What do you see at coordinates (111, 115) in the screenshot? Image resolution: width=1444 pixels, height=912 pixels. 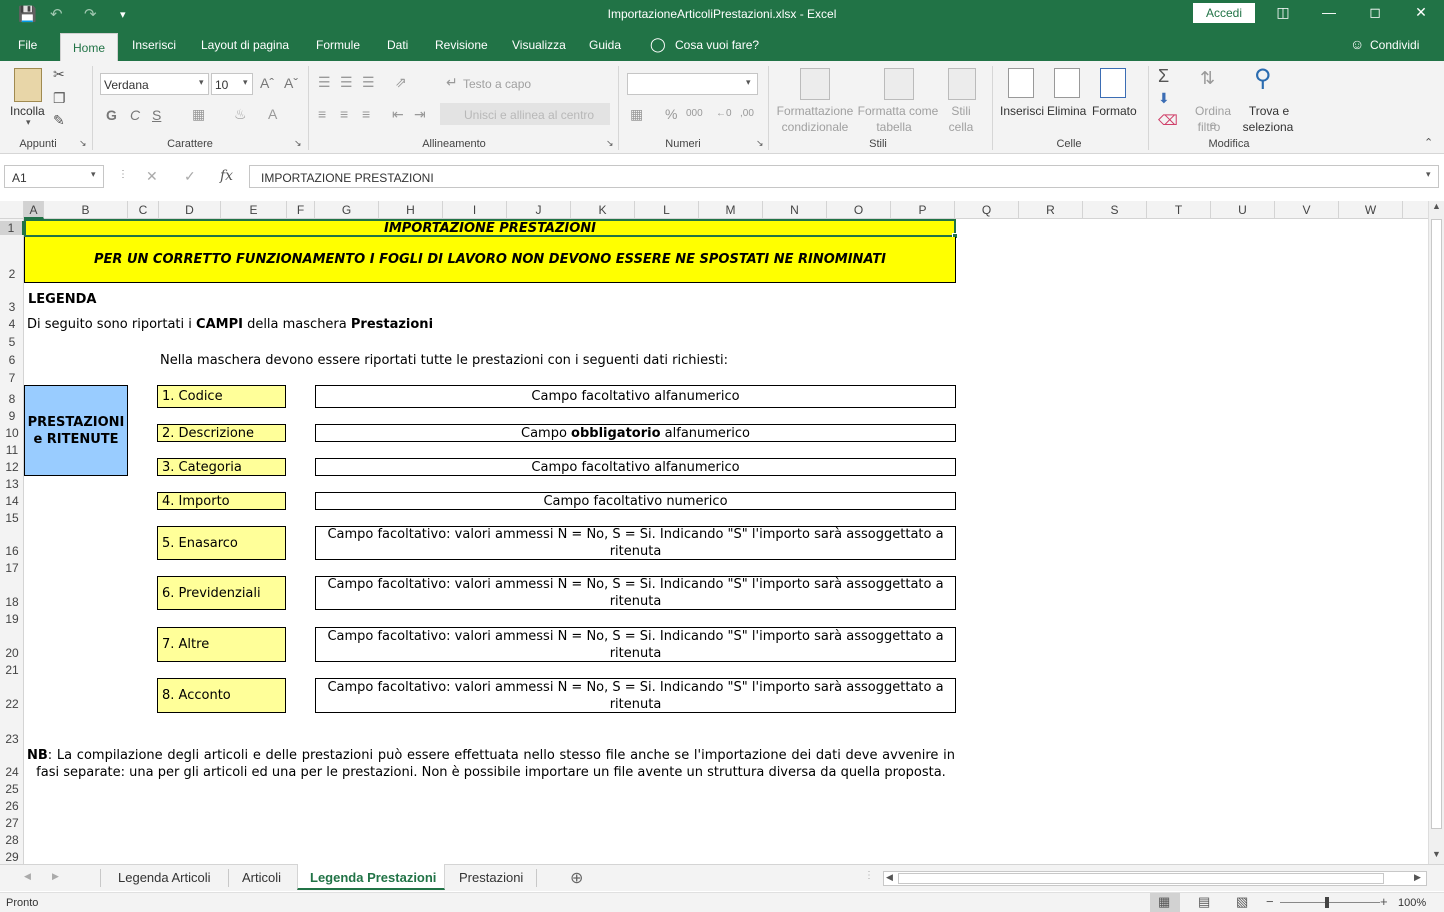 I see `bold-icon: G` at bounding box center [111, 115].